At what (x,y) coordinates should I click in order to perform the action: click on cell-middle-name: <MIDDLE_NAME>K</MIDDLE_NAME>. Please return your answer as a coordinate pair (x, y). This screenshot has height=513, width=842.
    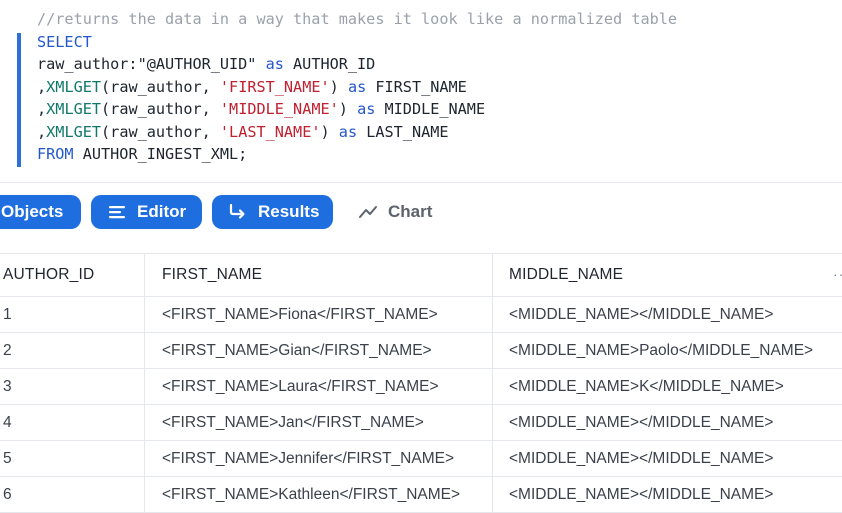
    Looking at the image, I should click on (667, 386).